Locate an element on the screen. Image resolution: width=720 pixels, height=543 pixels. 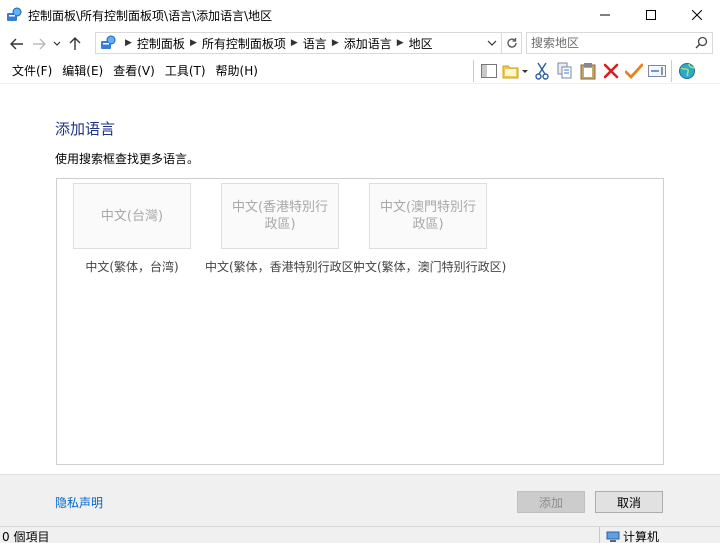
globe-button is located at coordinates (686, 71).